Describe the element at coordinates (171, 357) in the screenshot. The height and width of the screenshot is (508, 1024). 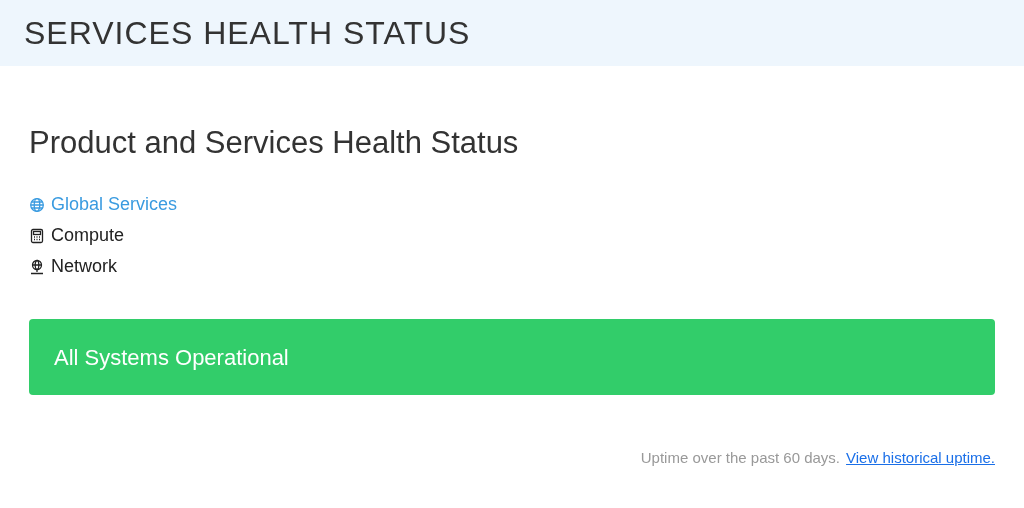
I see `status-text: All Systems Operational` at that location.